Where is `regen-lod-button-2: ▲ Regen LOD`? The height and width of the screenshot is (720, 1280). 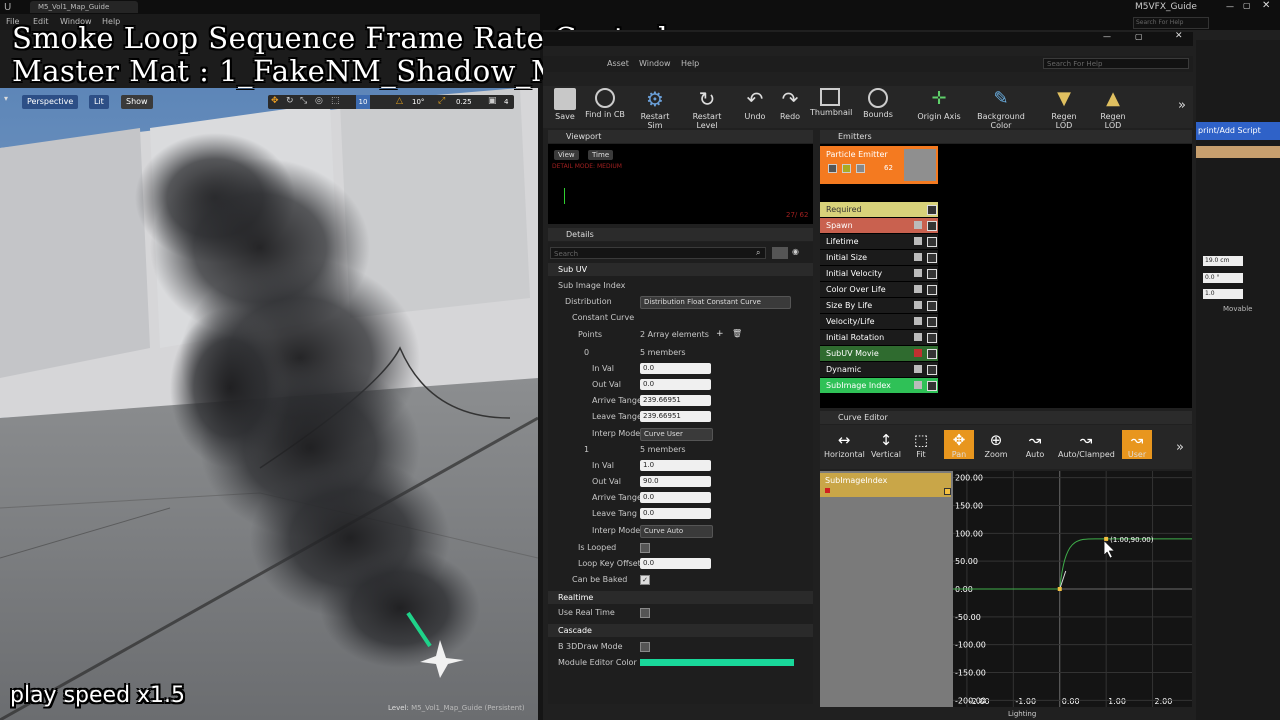
regen-lod-button-2: ▲ Regen LOD is located at coordinates (1113, 109).